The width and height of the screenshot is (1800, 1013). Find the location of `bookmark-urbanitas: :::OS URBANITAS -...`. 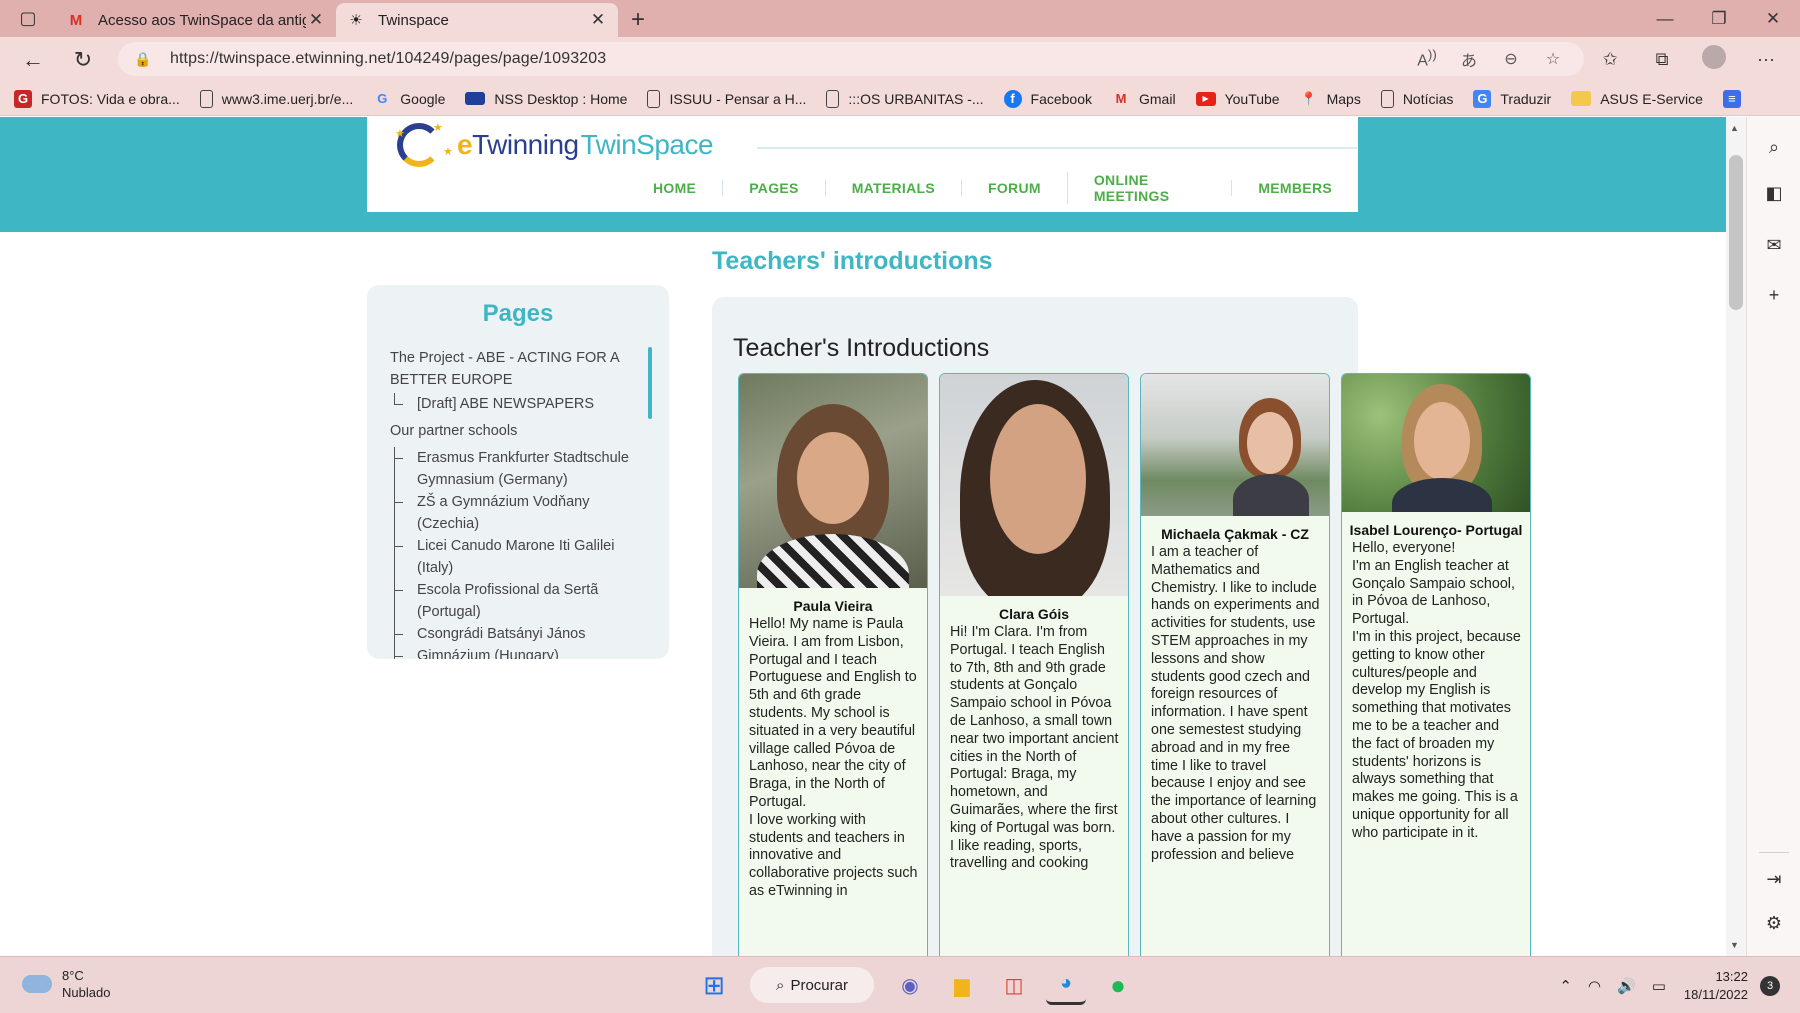

bookmark-urbanitas: :::OS URBANITAS -... is located at coordinates (905, 98).